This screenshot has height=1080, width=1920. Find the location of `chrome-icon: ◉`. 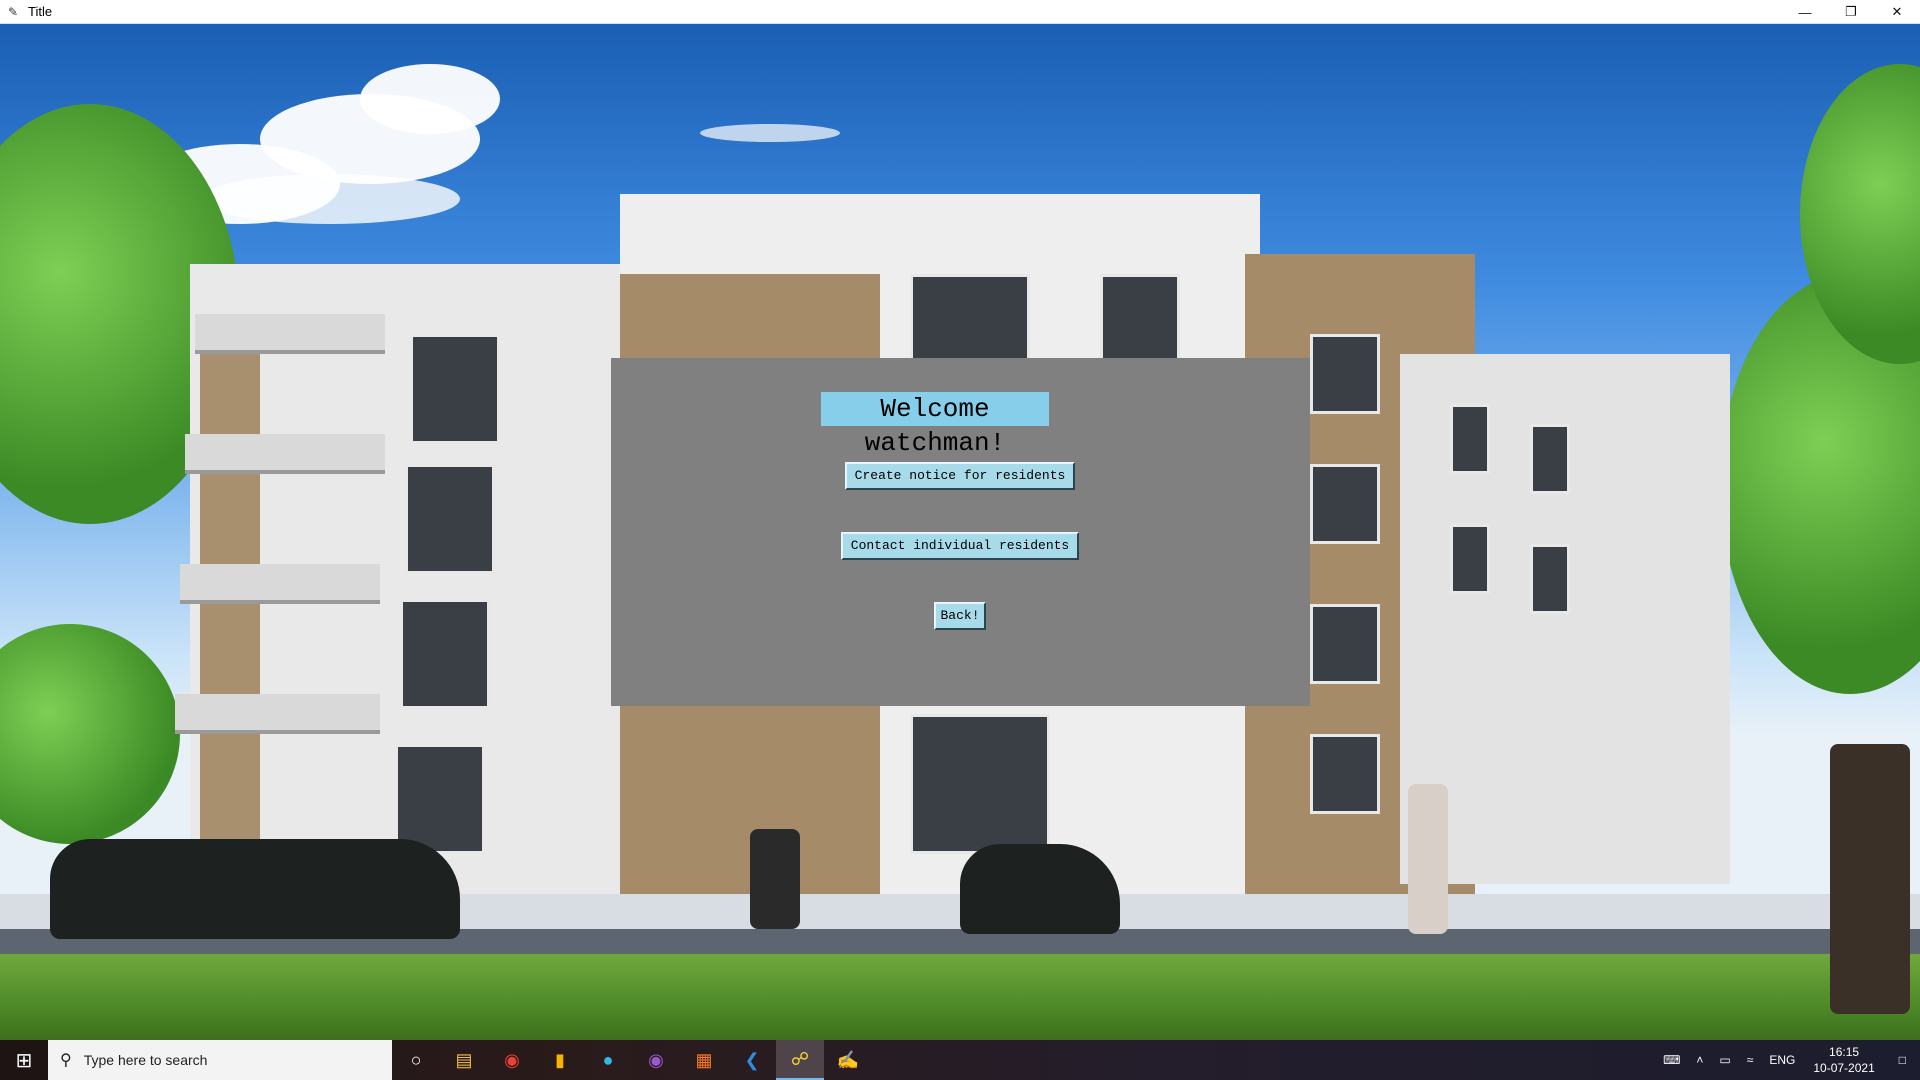

chrome-icon: ◉ is located at coordinates (512, 1060).